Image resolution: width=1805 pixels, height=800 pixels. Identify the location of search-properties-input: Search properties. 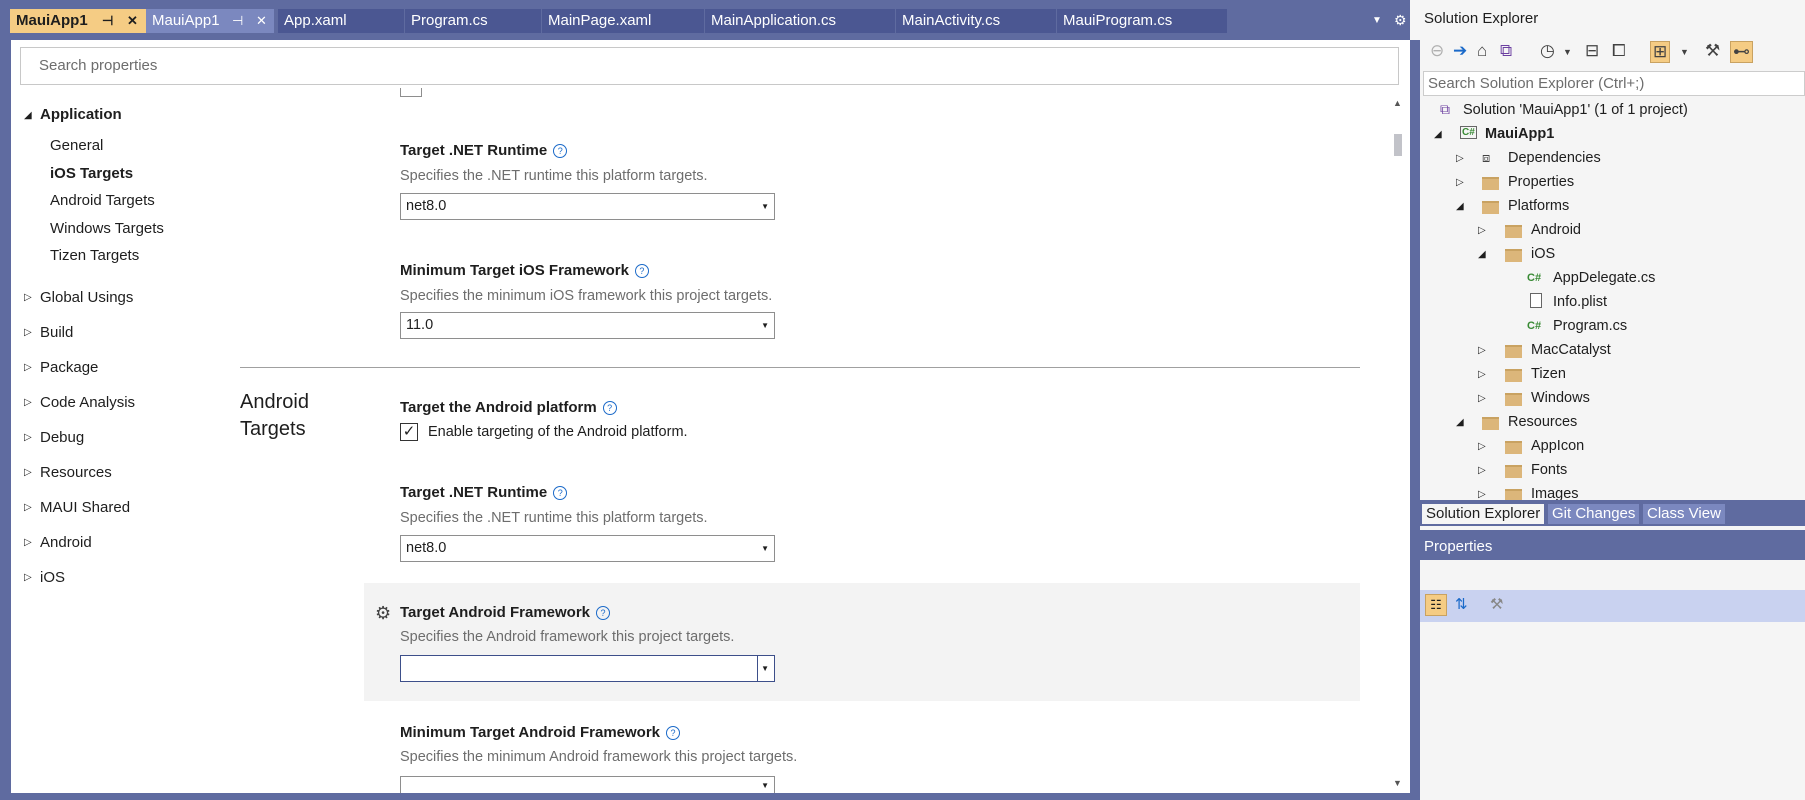
(709, 66).